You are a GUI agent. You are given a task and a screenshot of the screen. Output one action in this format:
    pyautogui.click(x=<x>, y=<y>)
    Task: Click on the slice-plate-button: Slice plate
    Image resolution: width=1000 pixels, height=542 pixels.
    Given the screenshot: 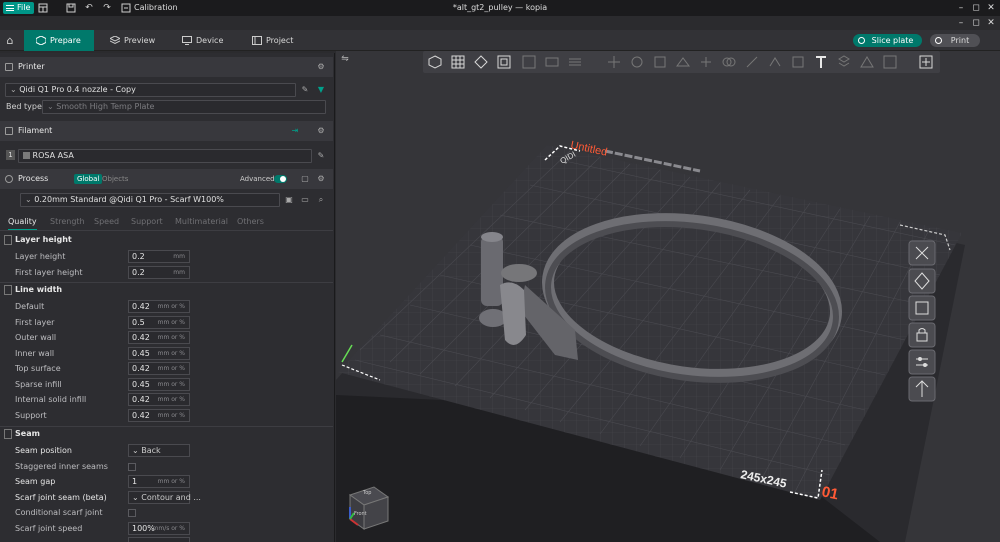 What is the action you would take?
    pyautogui.click(x=887, y=40)
    